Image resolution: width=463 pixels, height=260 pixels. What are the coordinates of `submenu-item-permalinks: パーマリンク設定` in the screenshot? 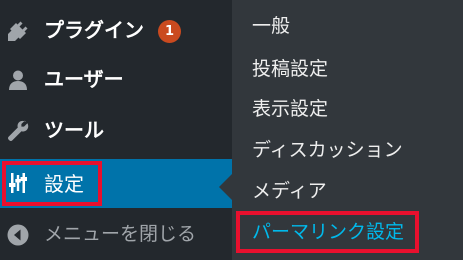 It's located at (328, 232).